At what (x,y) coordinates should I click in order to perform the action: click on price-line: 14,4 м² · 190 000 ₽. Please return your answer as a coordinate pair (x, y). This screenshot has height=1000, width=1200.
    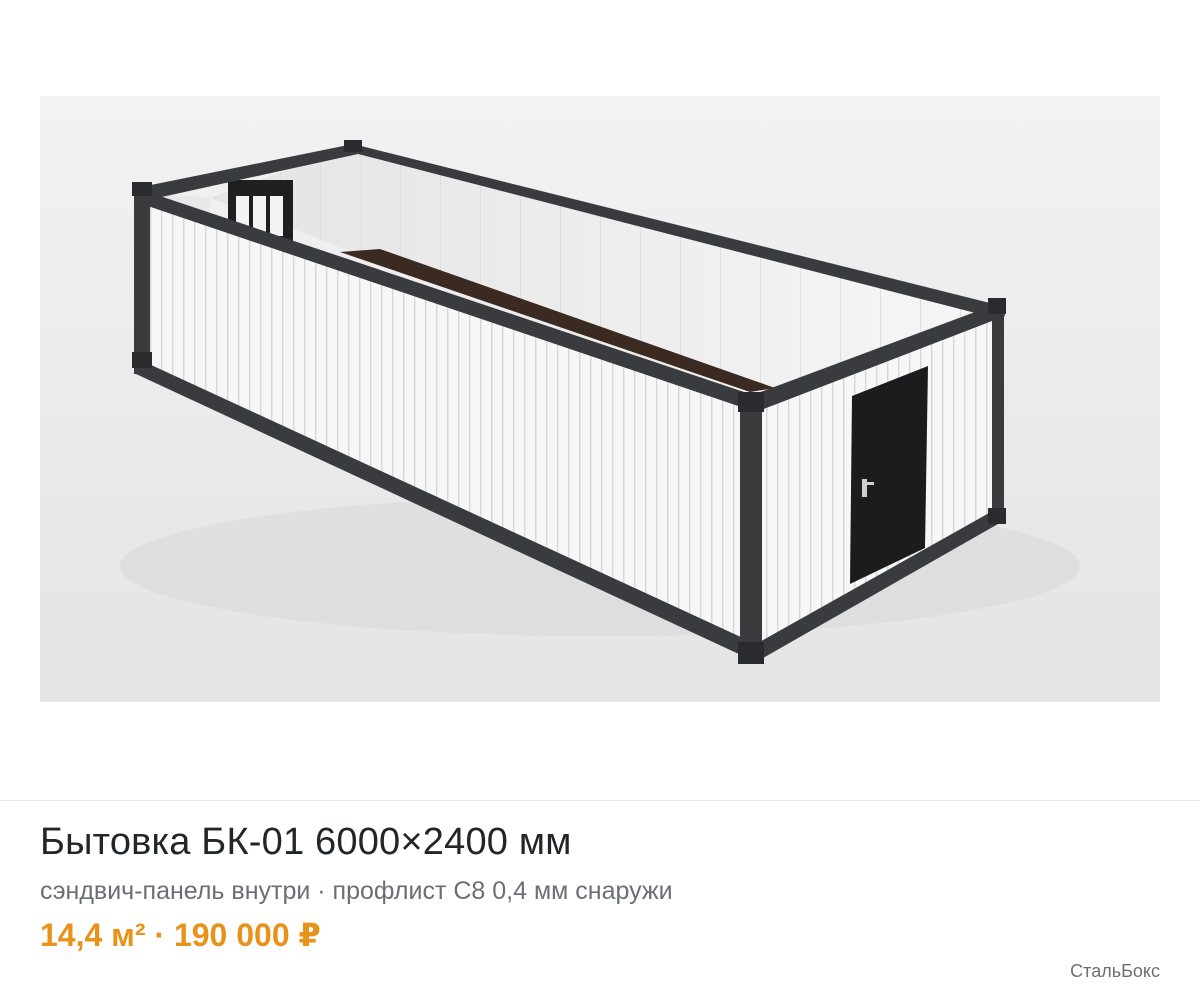
    Looking at the image, I should click on (180, 935).